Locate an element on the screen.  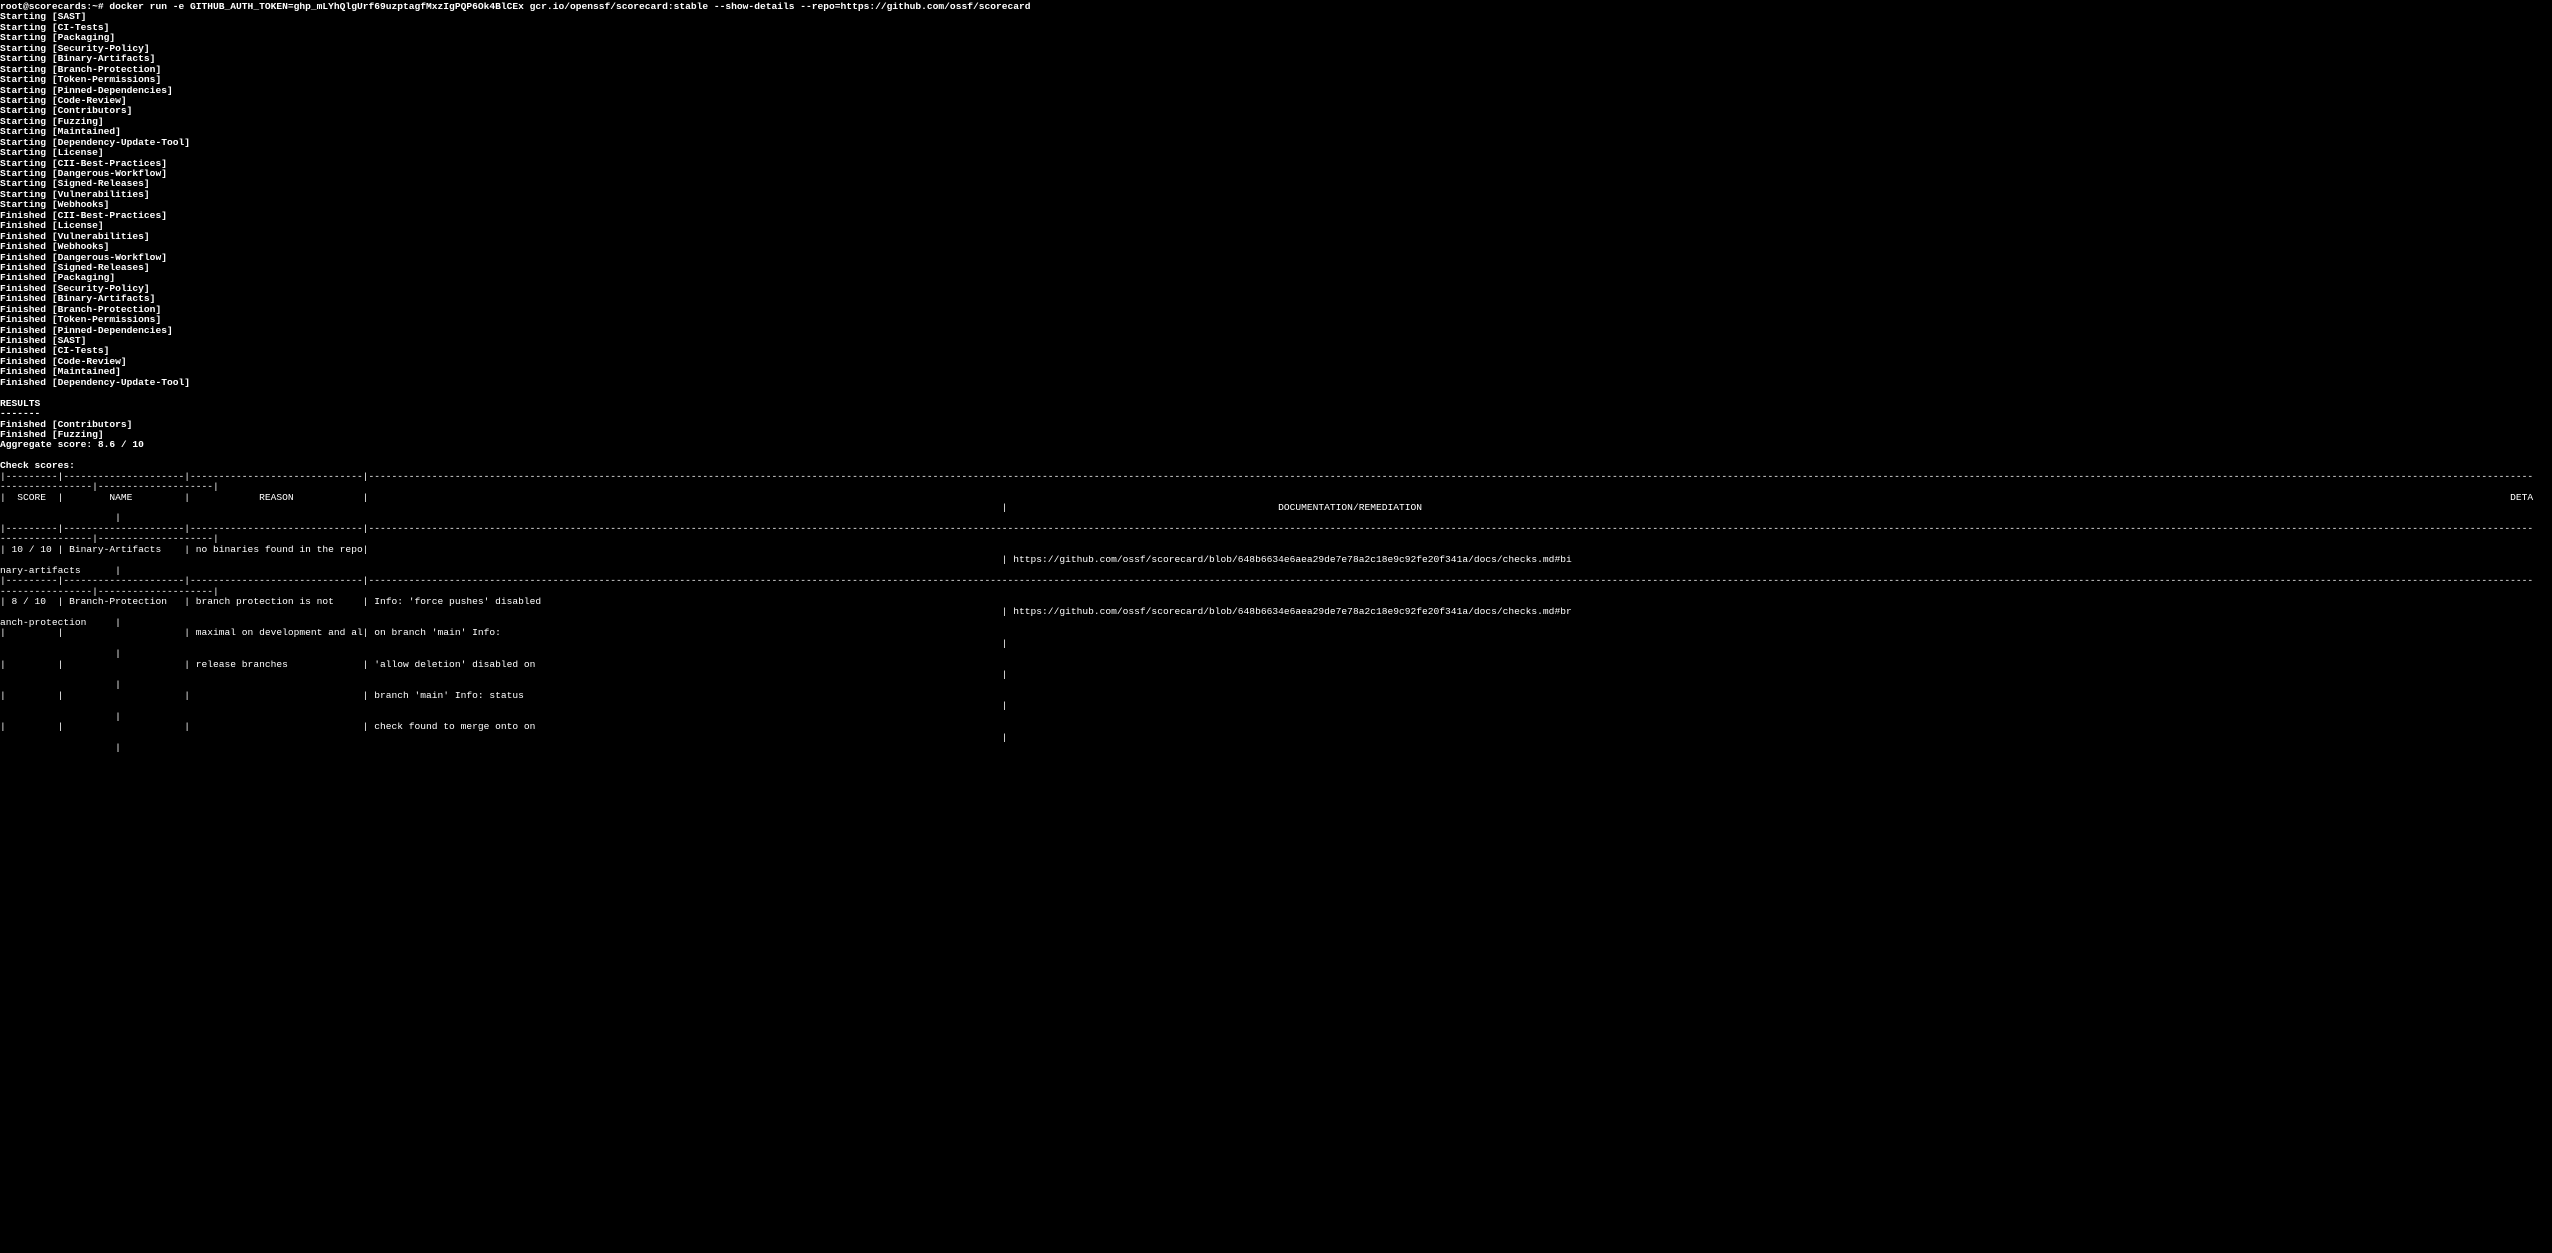
progress-line: Finished [Code-Review] is located at coordinates (63, 361).